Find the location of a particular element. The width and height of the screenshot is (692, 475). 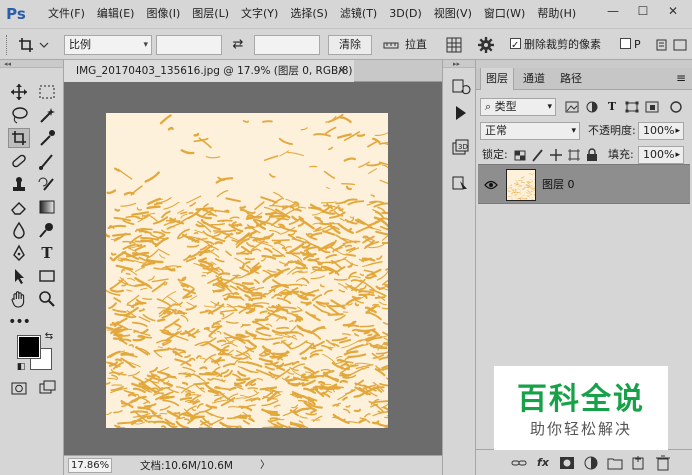

fill-input: 100% ▸ is located at coordinates (661, 155).